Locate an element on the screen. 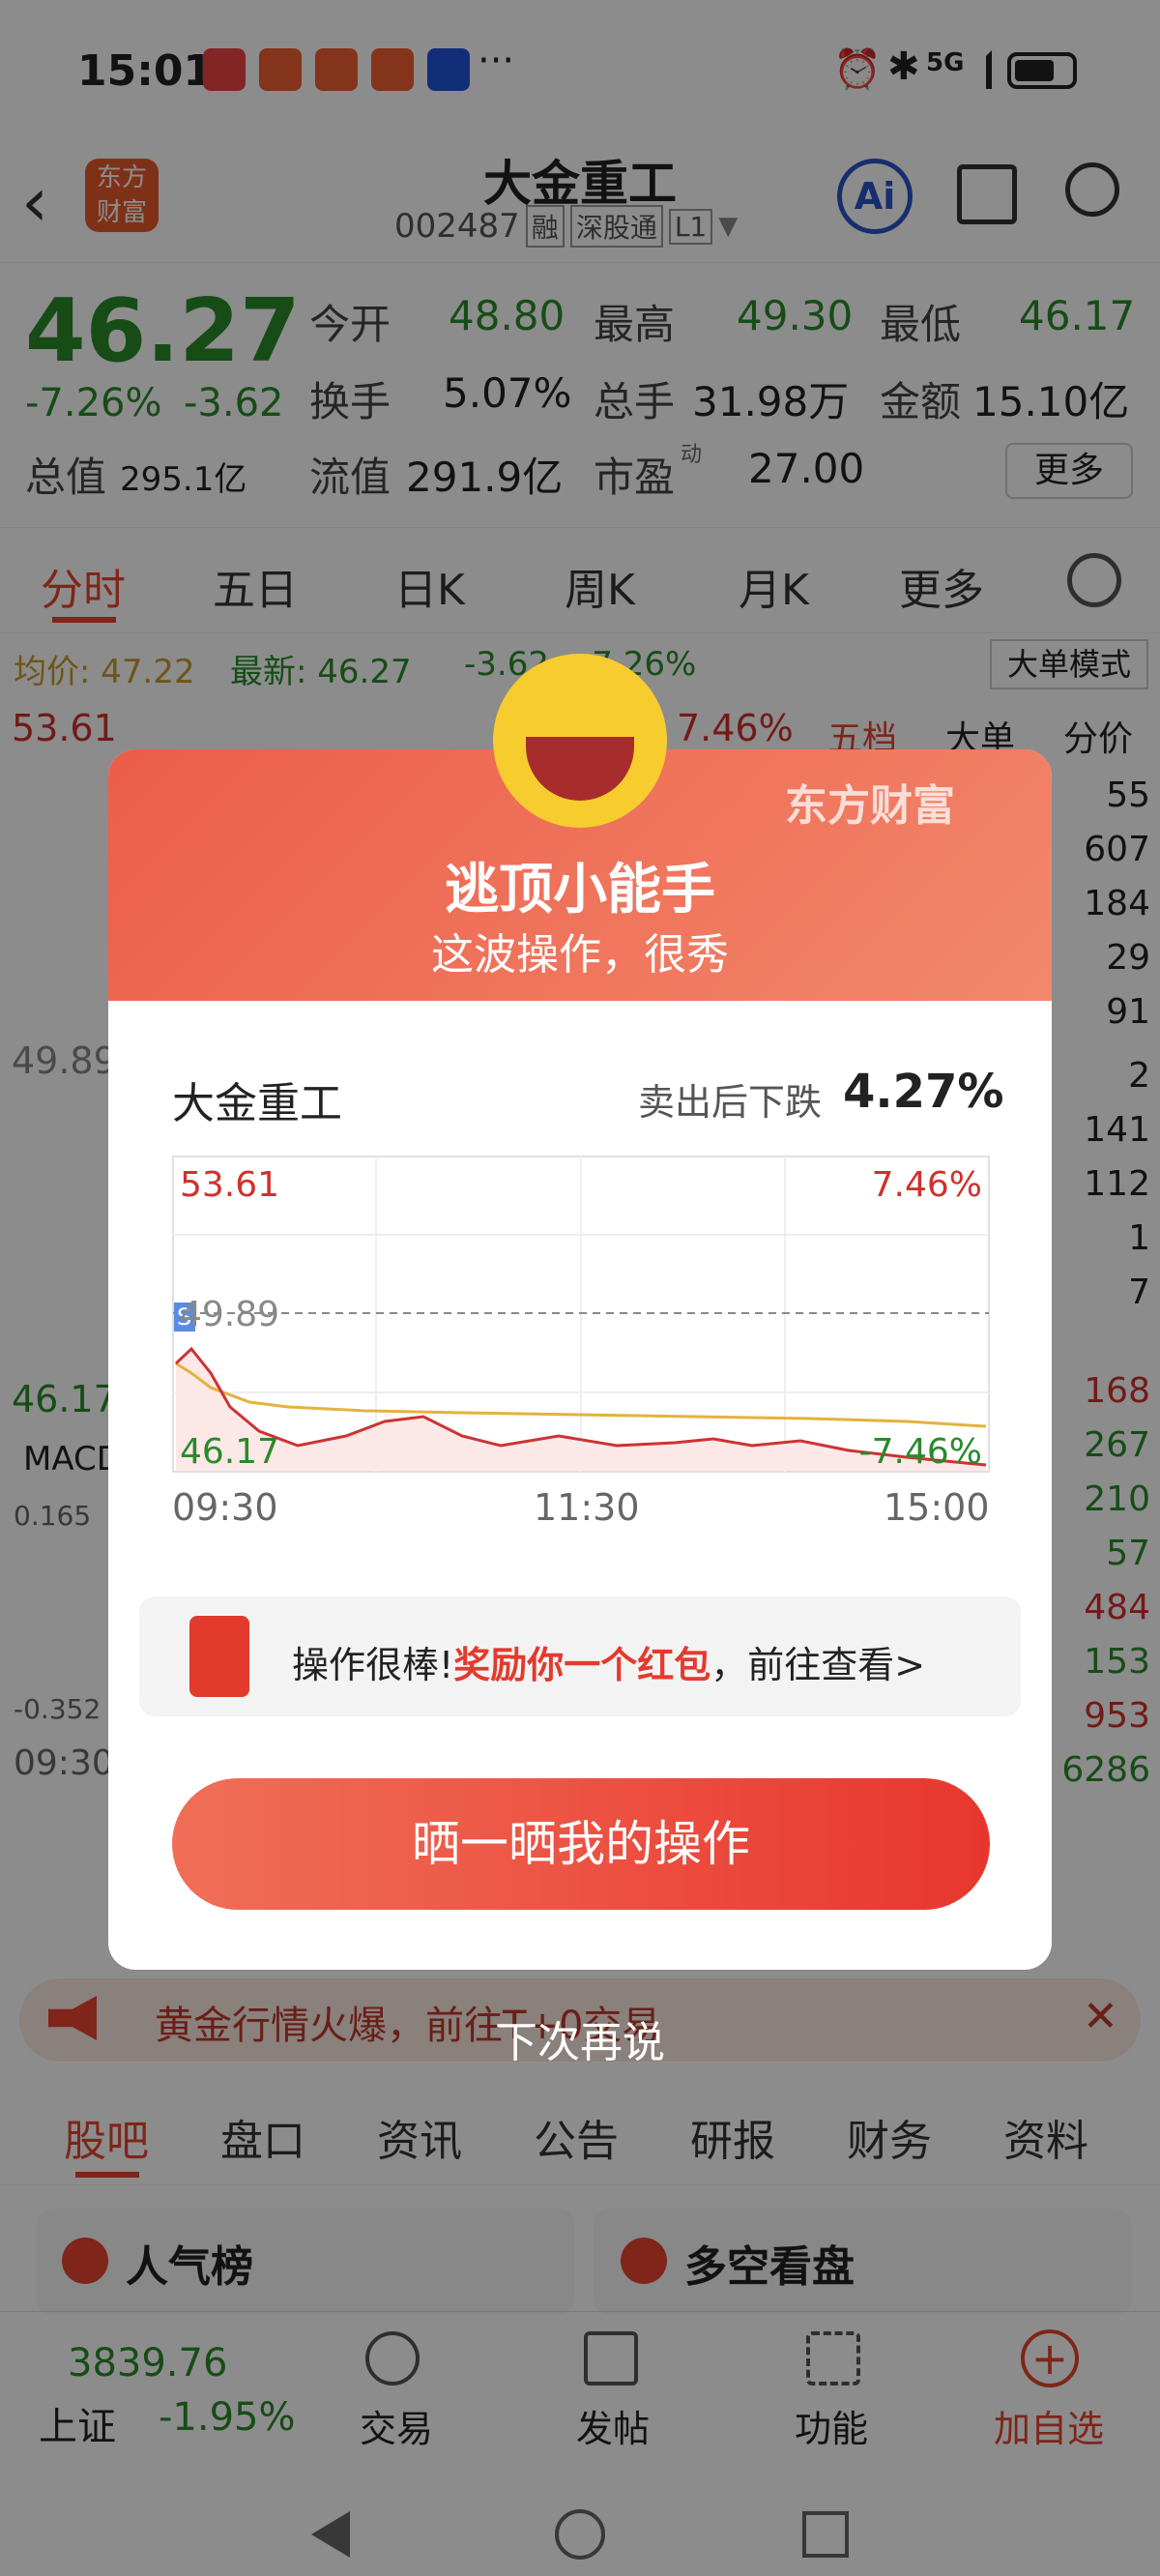  time-mid: 11:30 is located at coordinates (587, 1507).